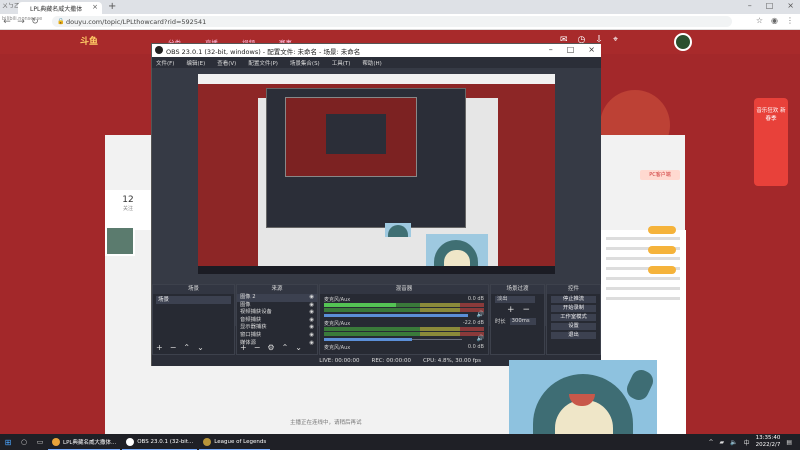  I want to click on task-view-icon: ▭, so click(40, 442).